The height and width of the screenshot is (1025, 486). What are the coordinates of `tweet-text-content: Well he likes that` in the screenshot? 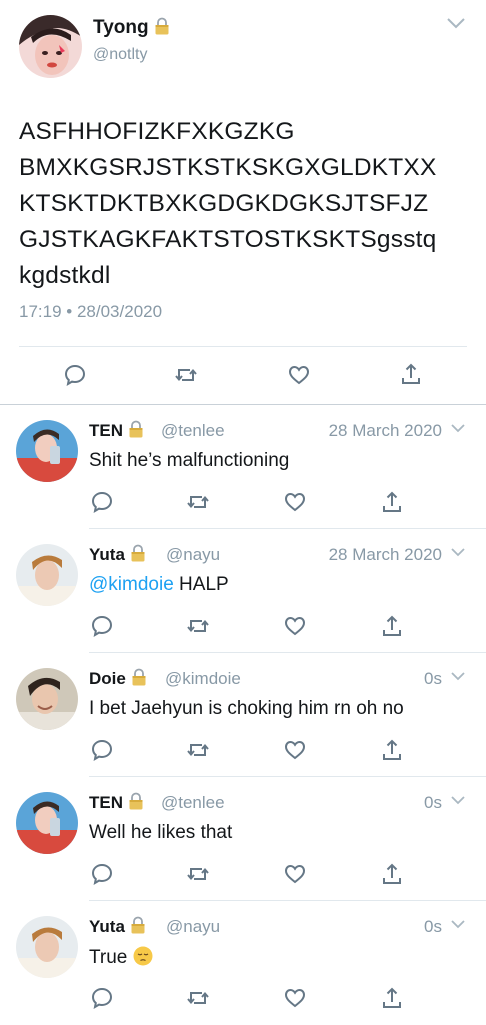 It's located at (161, 832).